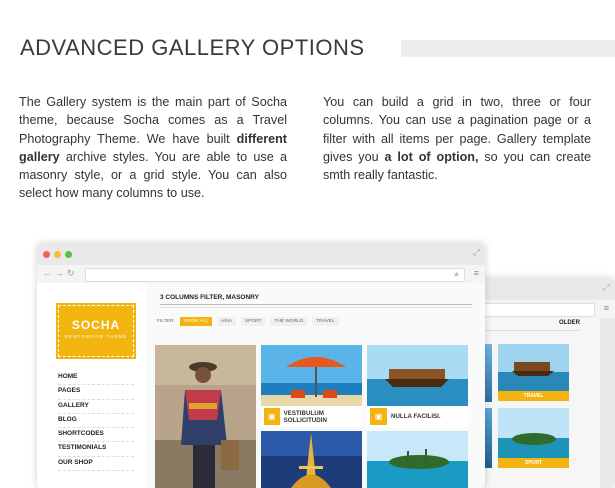  What do you see at coordinates (525, 330) in the screenshot?
I see `back-divider` at bounding box center [525, 330].